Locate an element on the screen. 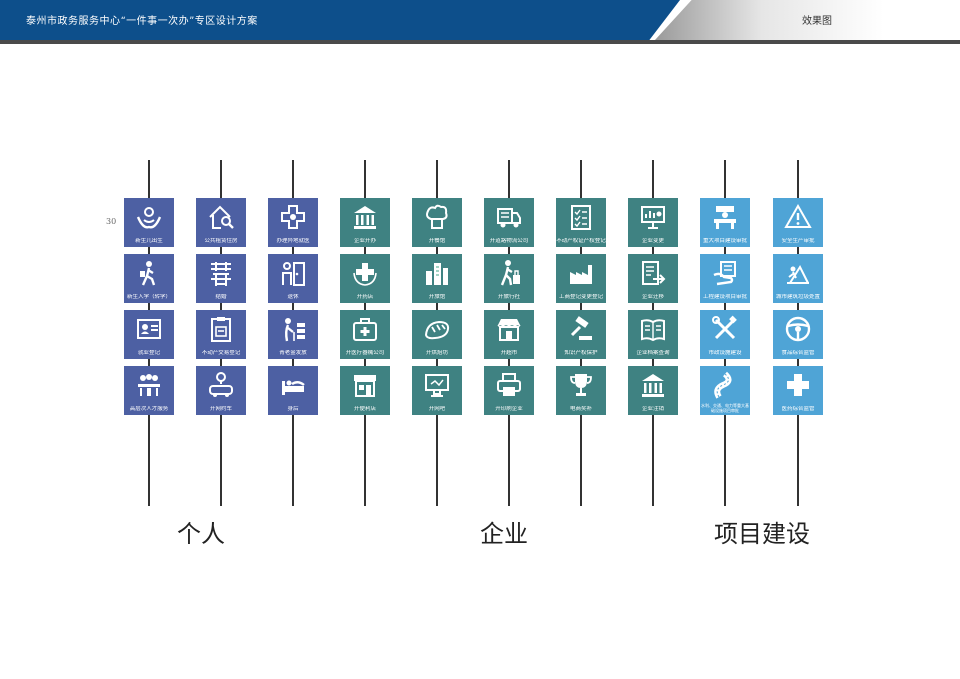  wrench-screwdriver-icon is located at coordinates (724, 327).